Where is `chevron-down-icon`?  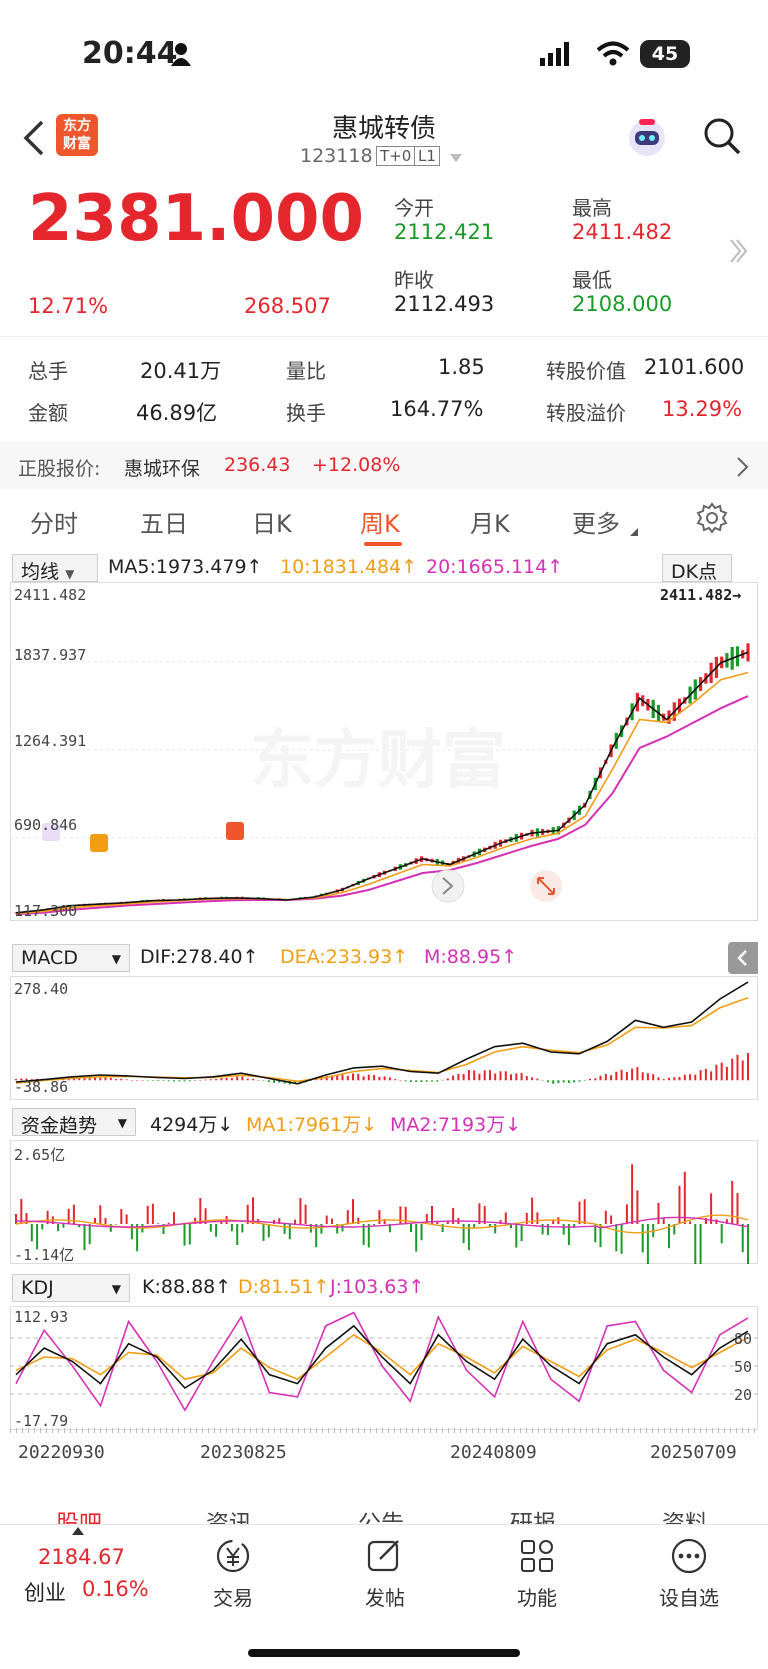
chevron-down-icon is located at coordinates (456, 158).